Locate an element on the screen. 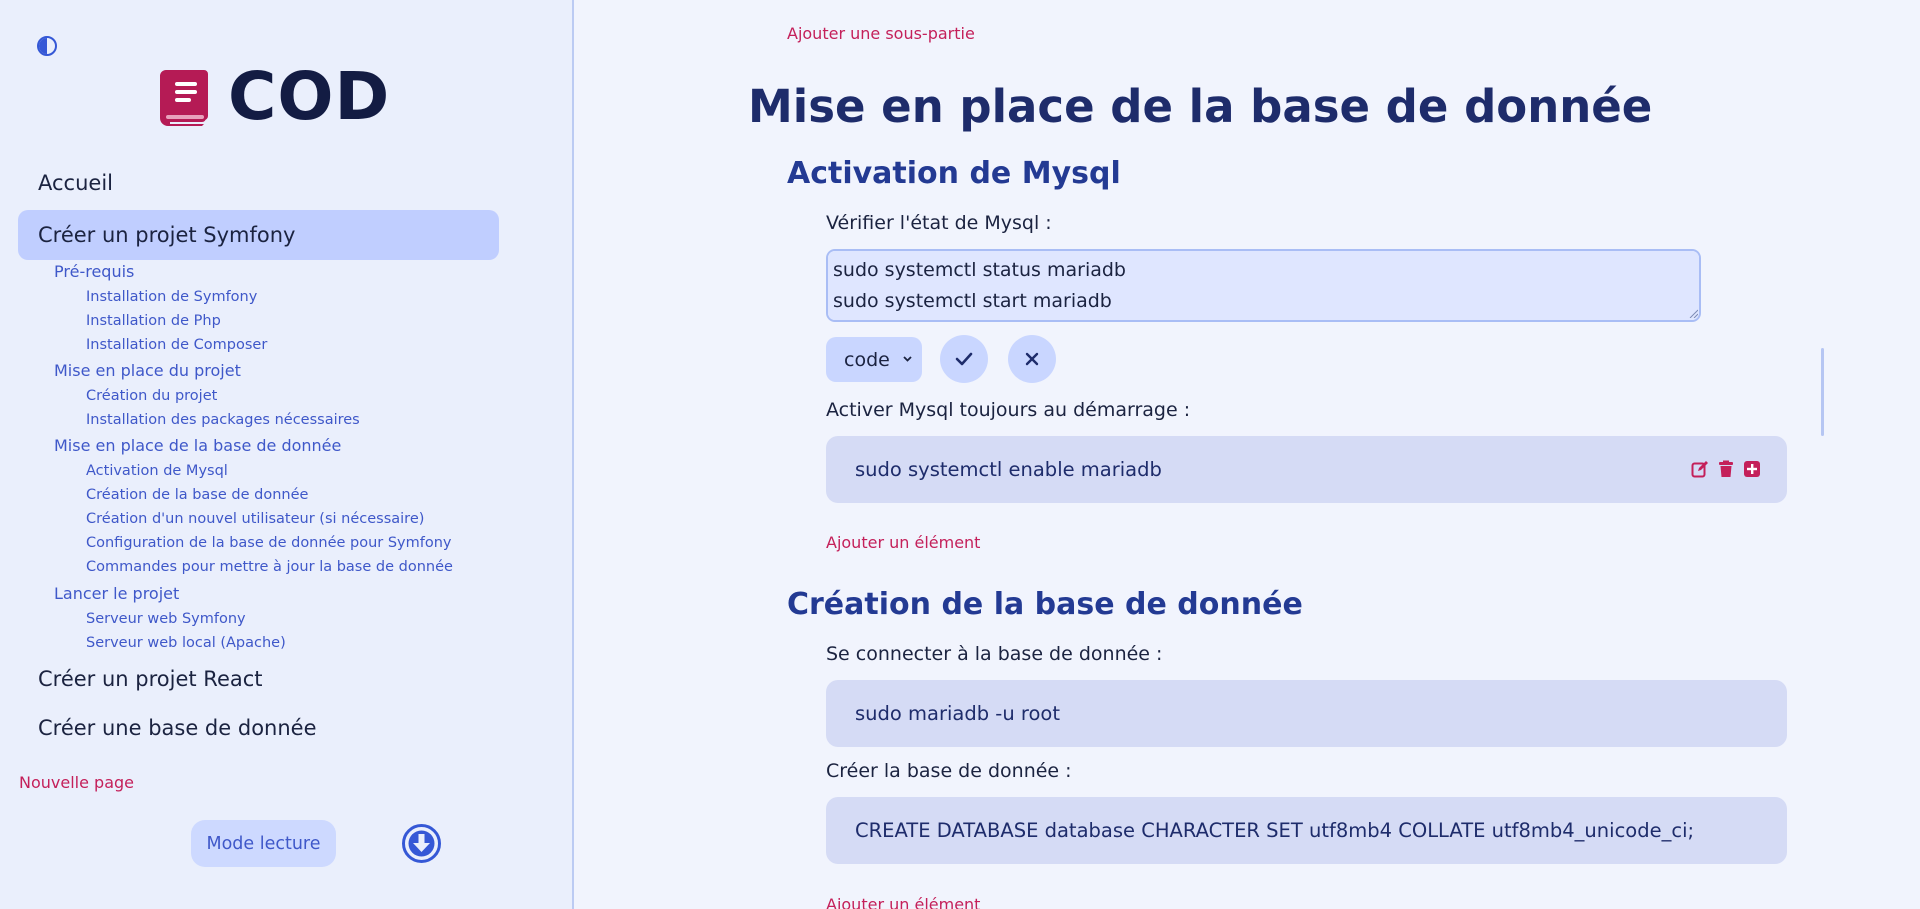  code-actions is located at coordinates (1726, 469).